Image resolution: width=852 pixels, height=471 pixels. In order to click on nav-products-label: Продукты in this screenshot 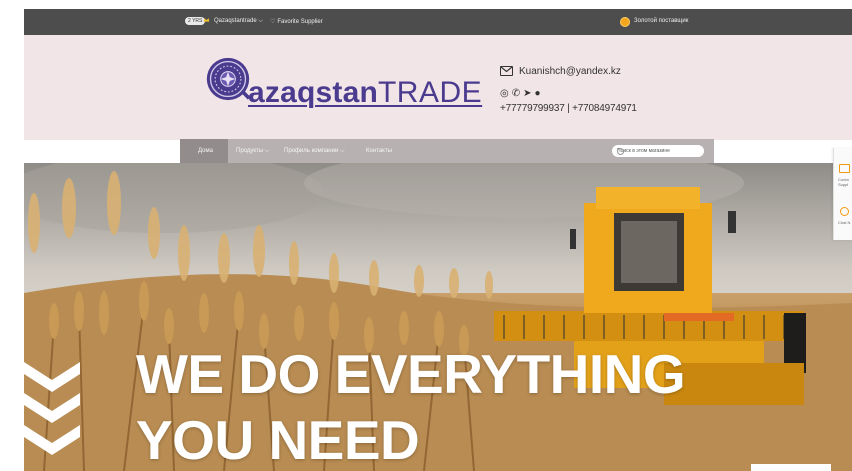, I will do `click(250, 151)`.